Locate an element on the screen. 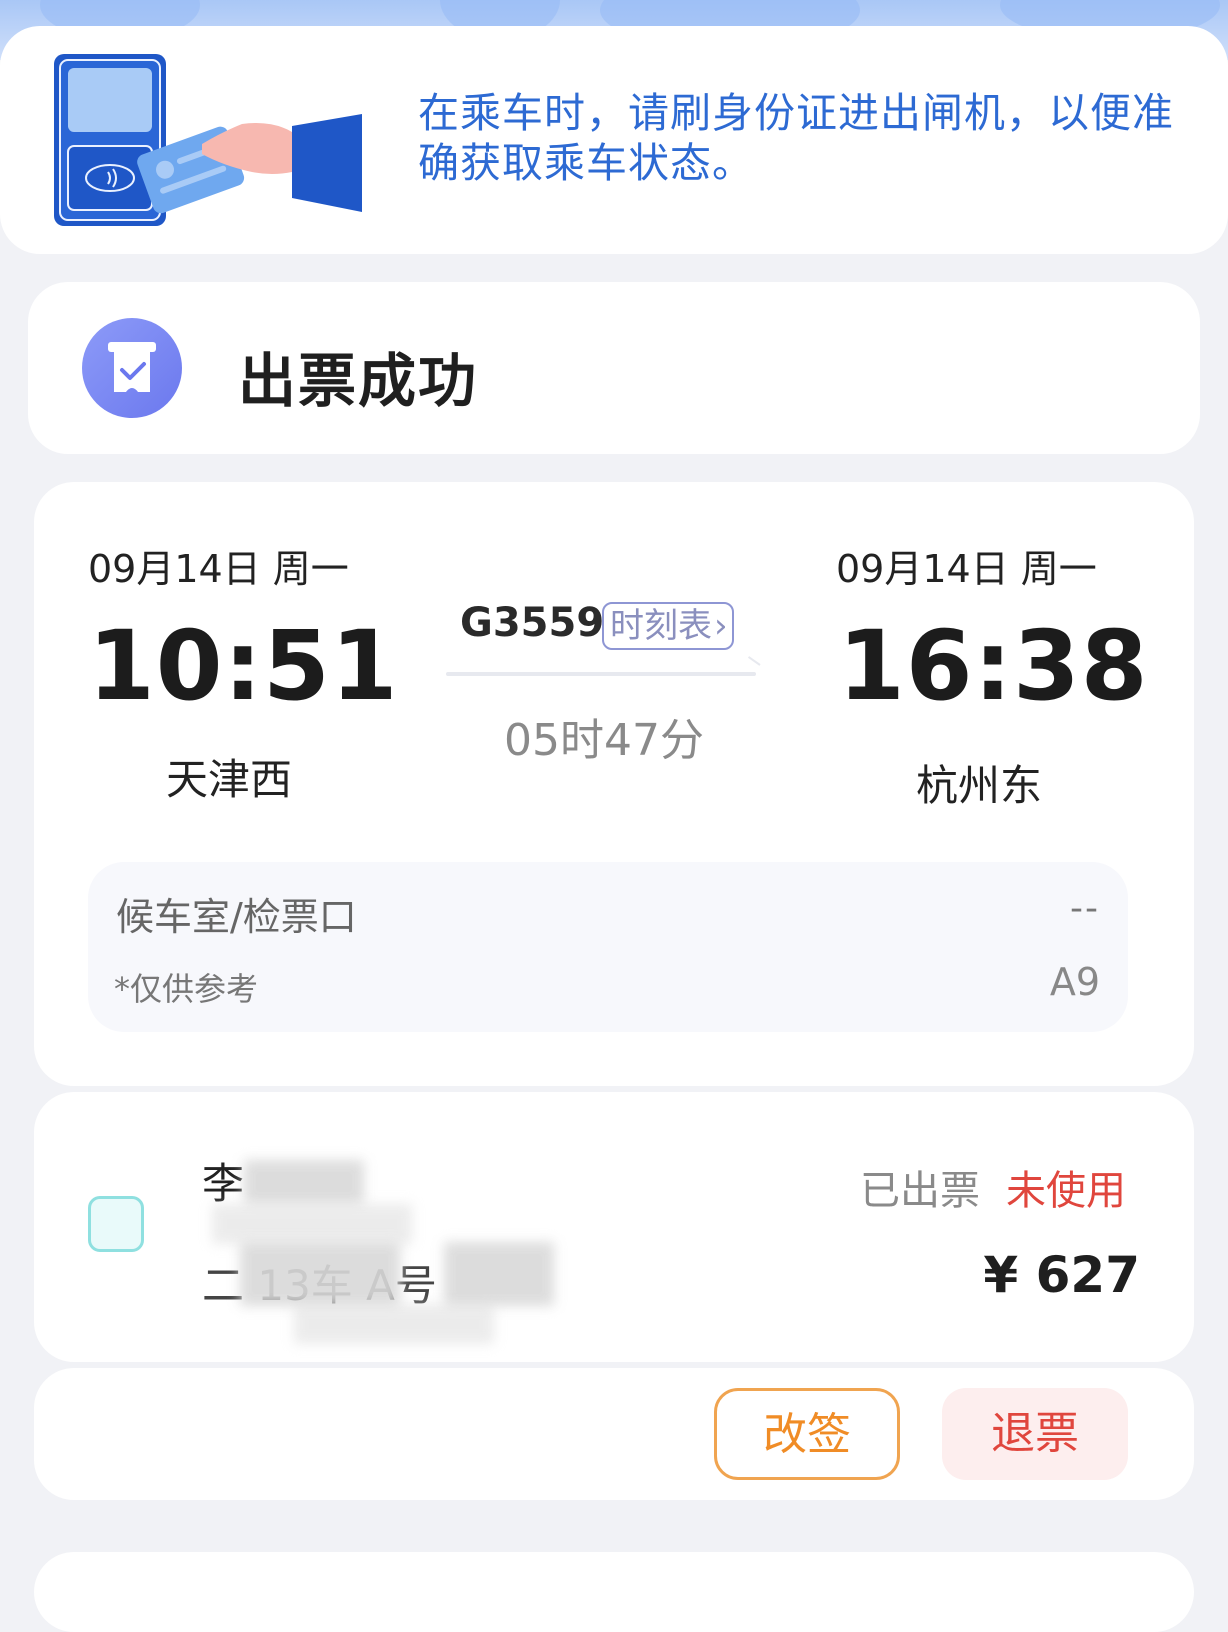 This screenshot has width=1228, height=1632. passenger-name: 李 is located at coordinates (223, 1183).